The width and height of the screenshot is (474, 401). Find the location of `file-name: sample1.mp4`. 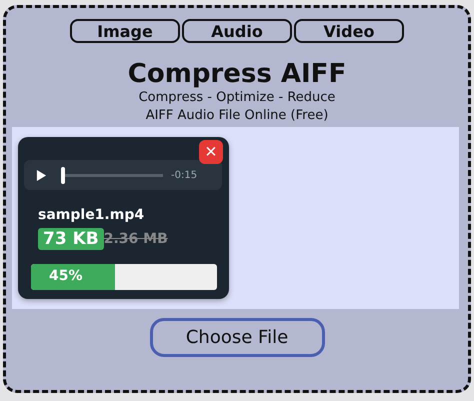

file-name: sample1.mp4 is located at coordinates (91, 215).